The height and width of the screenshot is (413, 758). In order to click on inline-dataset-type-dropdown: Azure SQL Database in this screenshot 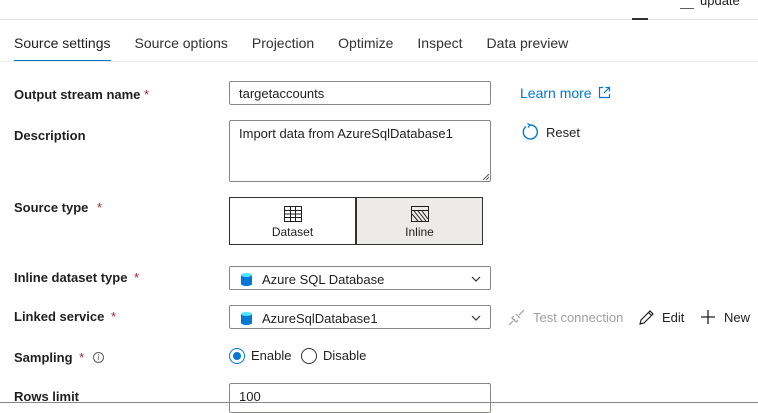, I will do `click(360, 278)`.